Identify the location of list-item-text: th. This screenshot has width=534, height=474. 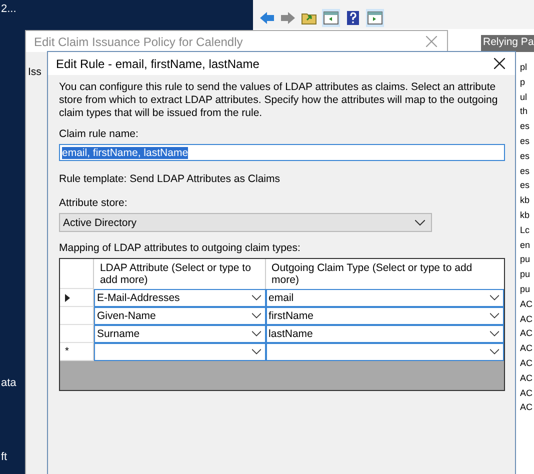
(524, 111).